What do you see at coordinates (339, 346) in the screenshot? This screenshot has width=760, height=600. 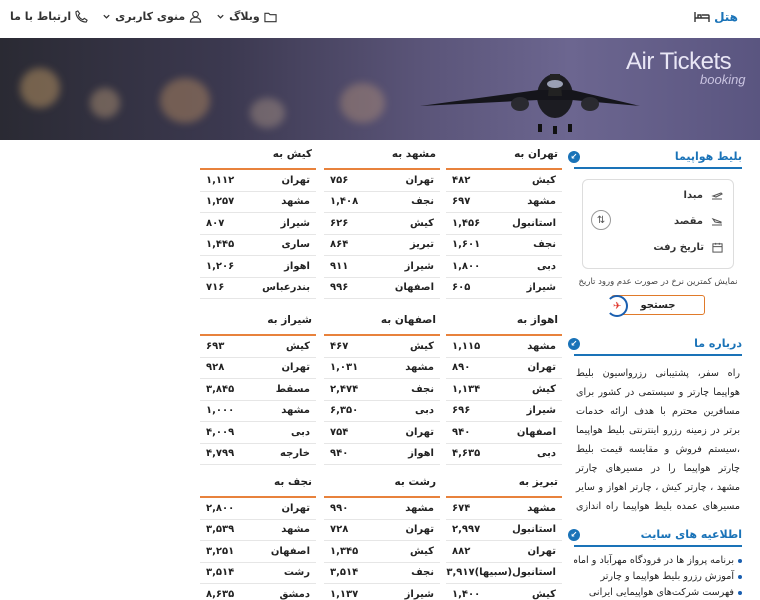 I see `price: ۴۶۷` at bounding box center [339, 346].